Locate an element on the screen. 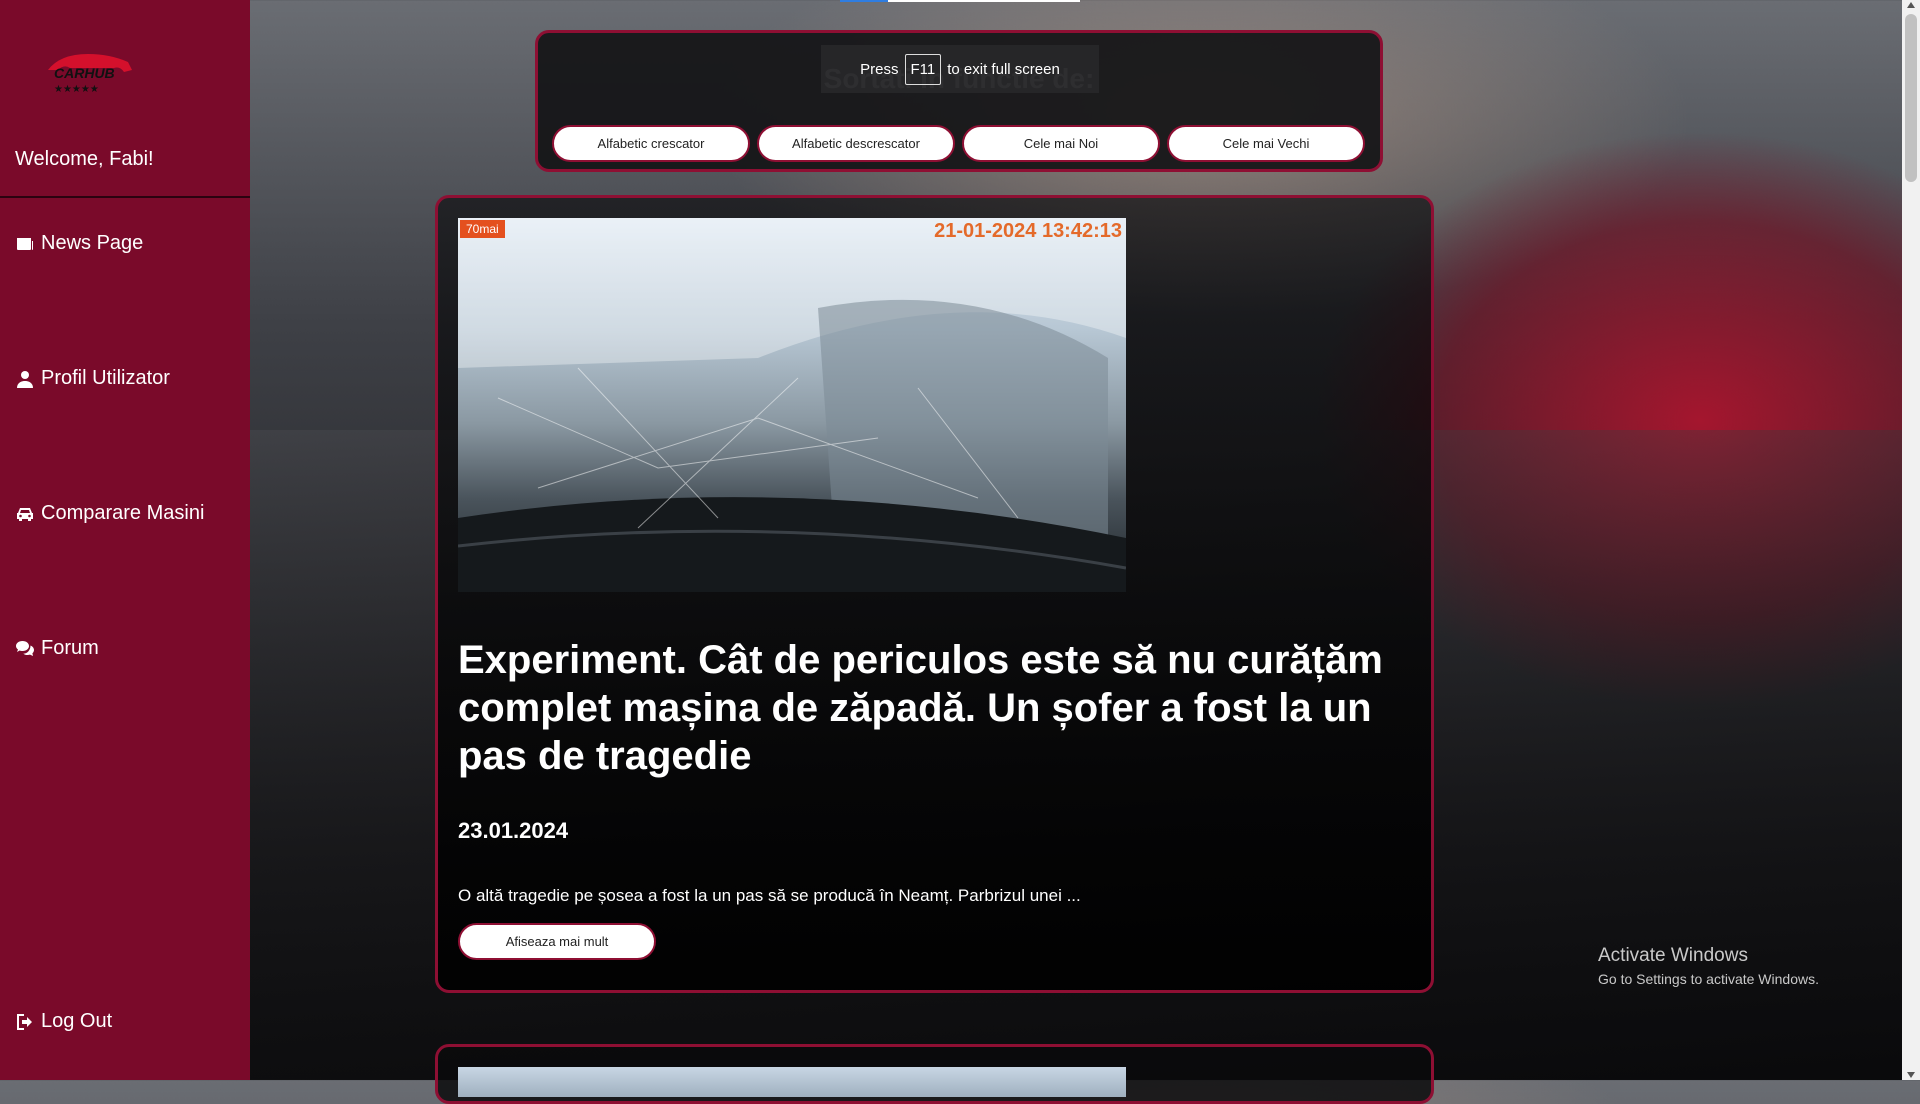 Image resolution: width=1920 pixels, height=1104 pixels. sidebar-item-label: Profil Utilizator is located at coordinates (105, 378).